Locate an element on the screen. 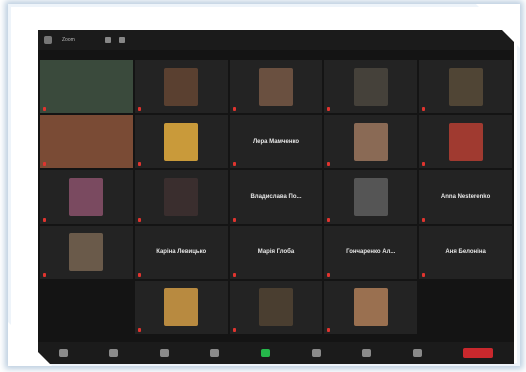  video-icon is located at coordinates (114, 353).